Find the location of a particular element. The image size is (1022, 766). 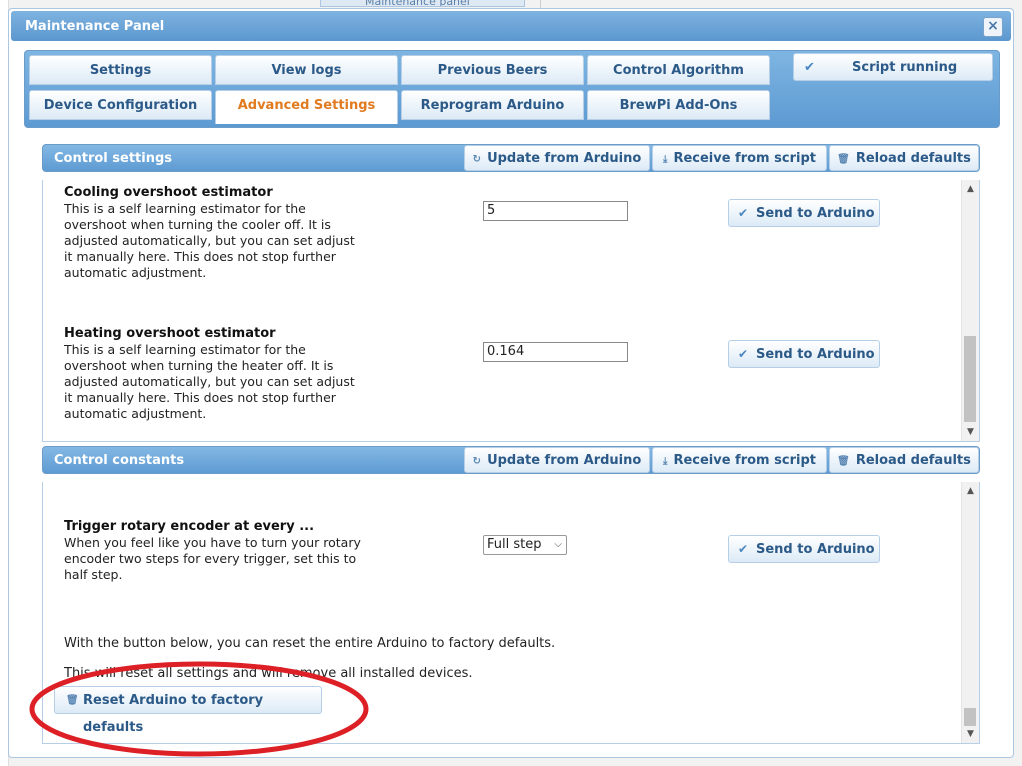

reset-factory-defaults-button: 🗑 Reset Arduino to factory defaults is located at coordinates (188, 710).